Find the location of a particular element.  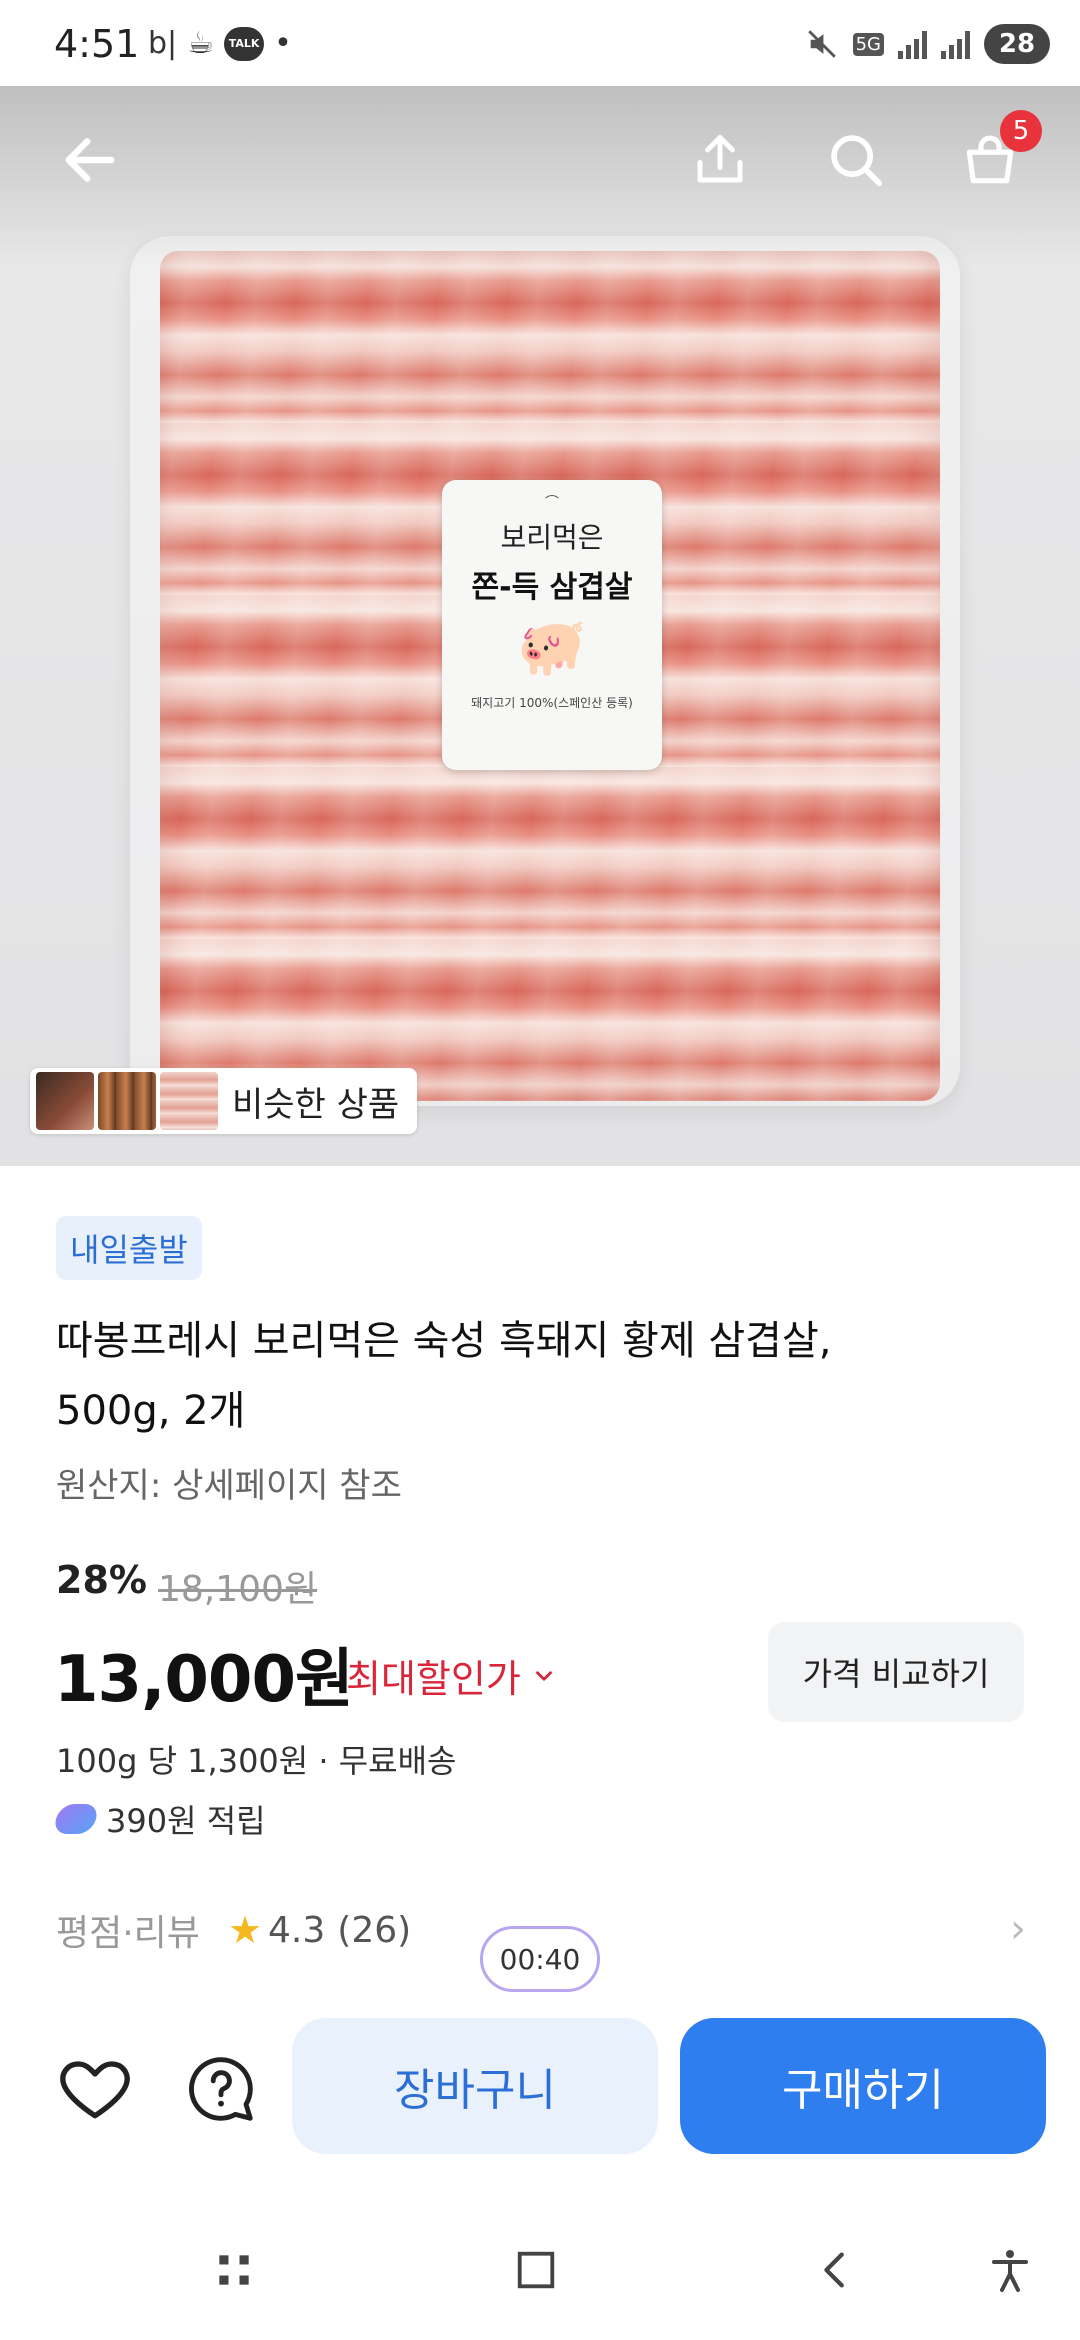

back-button is located at coordinates (90, 160).